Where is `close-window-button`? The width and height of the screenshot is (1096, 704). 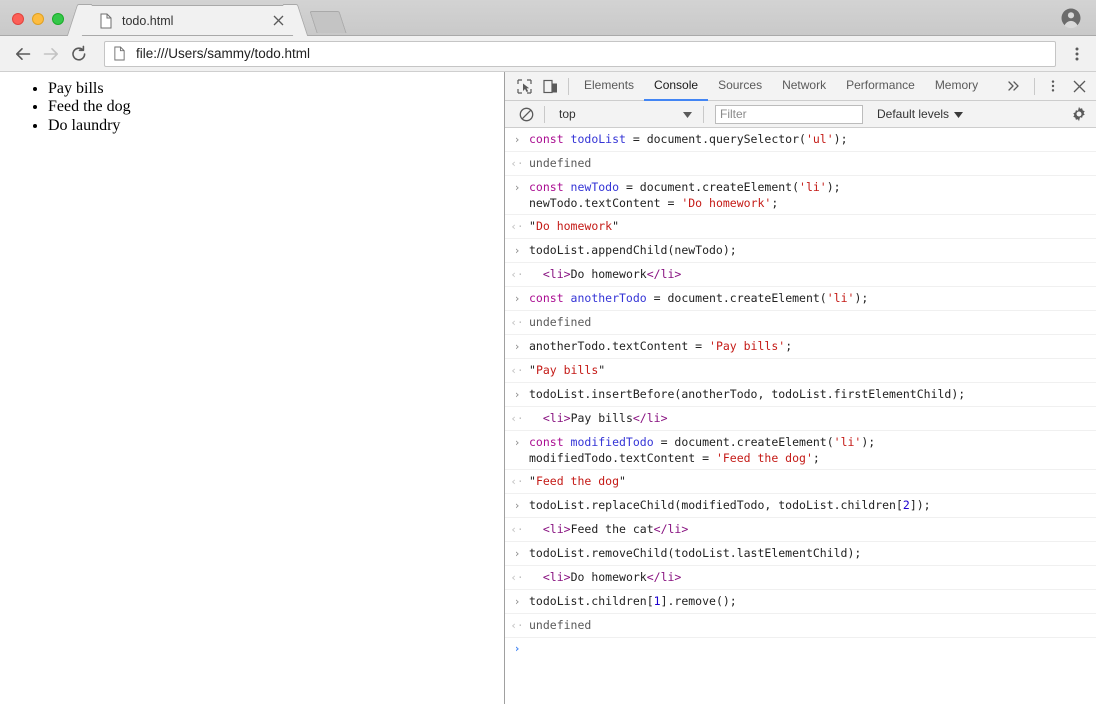
close-window-button is located at coordinates (18, 19).